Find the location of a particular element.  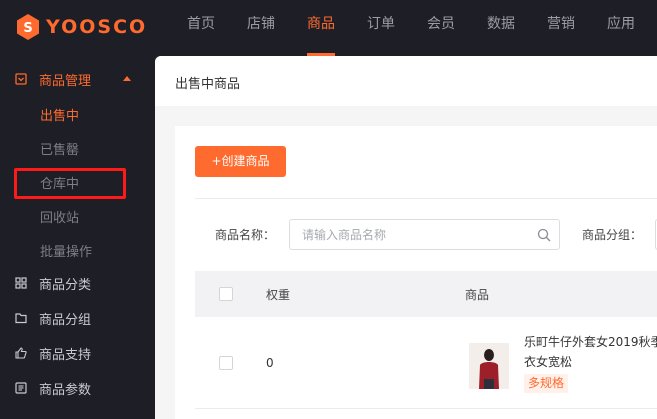

top-bar: S YOOSCO 首页 店铺 商品 订单 会员 数据 营销 应用 is located at coordinates (328, 28).